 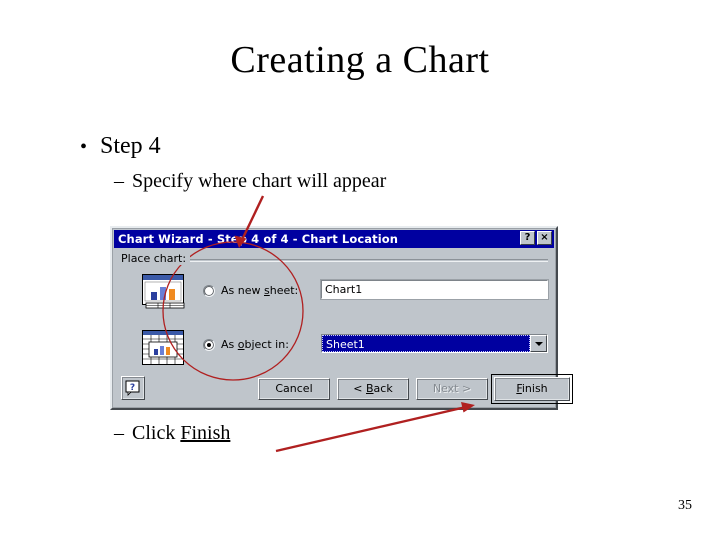 I want to click on page-title: Creating a Chart, so click(x=360, y=60).